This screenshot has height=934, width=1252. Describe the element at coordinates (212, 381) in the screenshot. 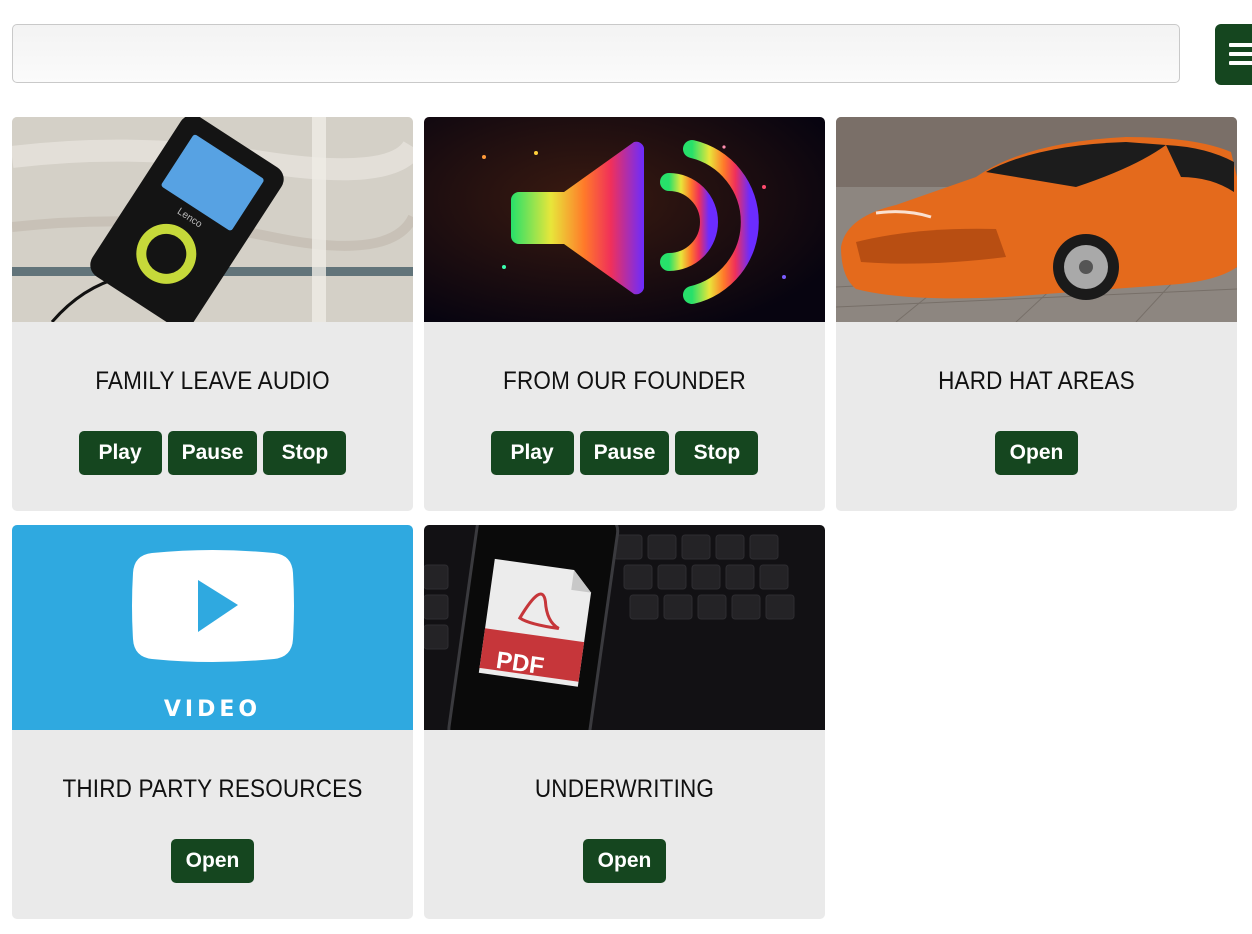

I see `card-title: FAMILY LEAVE AUDIO` at that location.